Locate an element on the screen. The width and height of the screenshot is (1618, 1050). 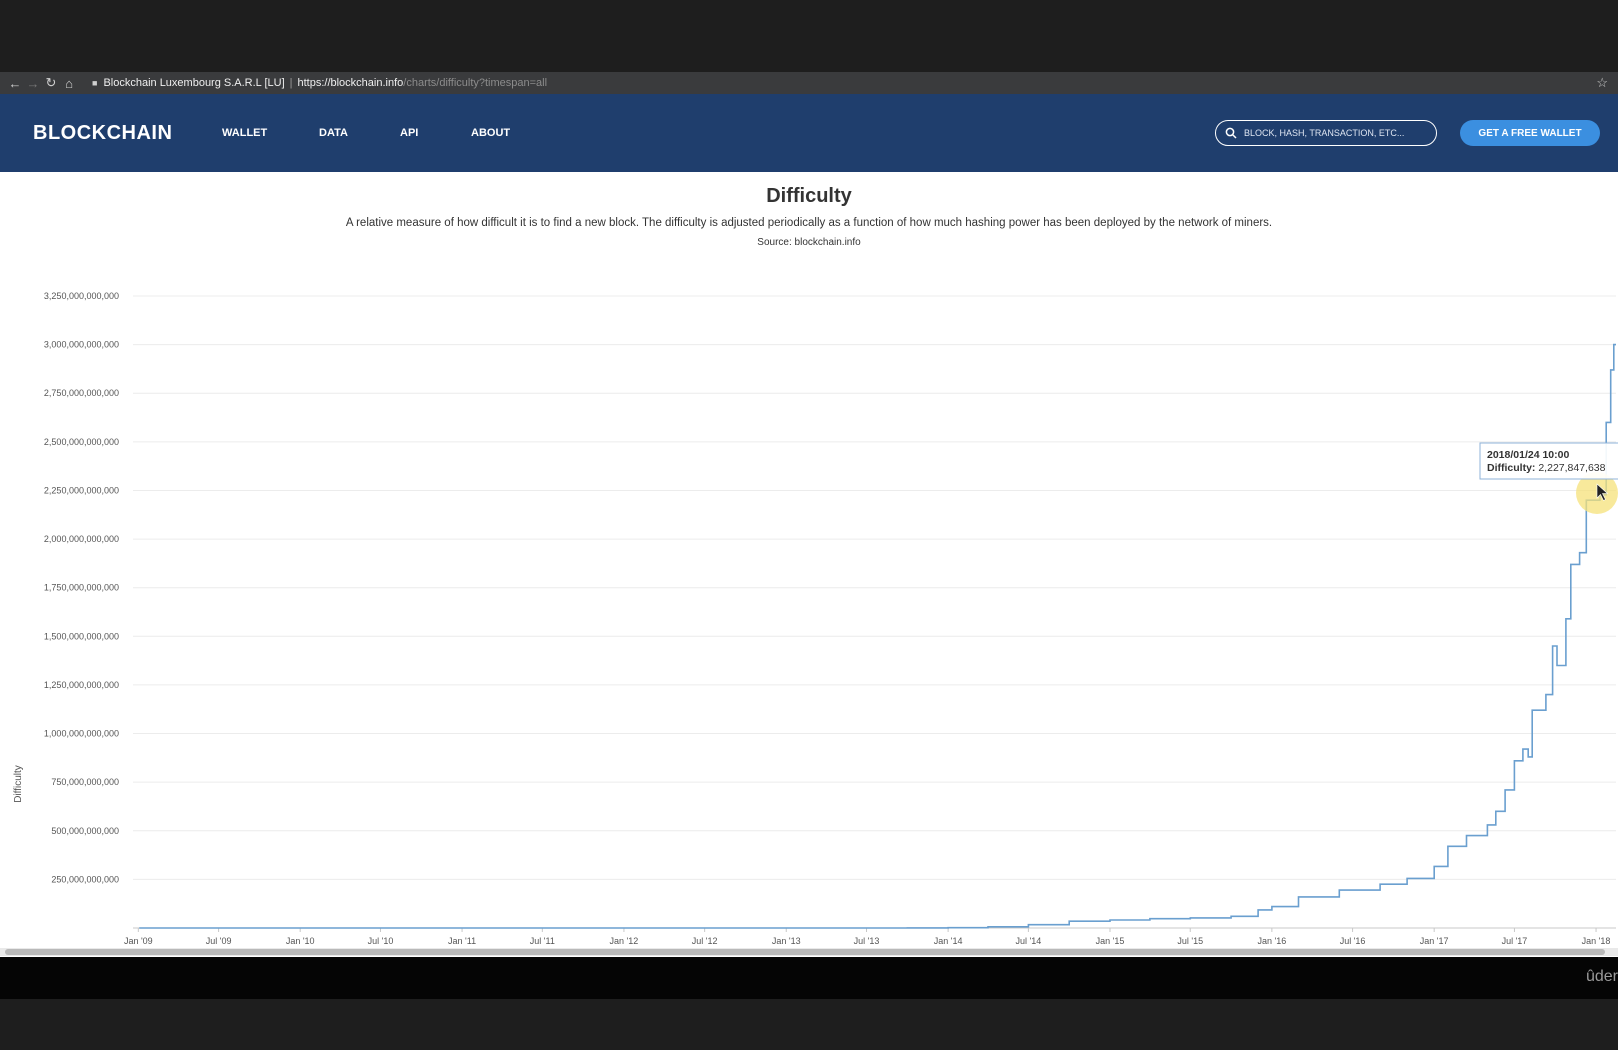
star-icon: ☆ is located at coordinates (1602, 83).